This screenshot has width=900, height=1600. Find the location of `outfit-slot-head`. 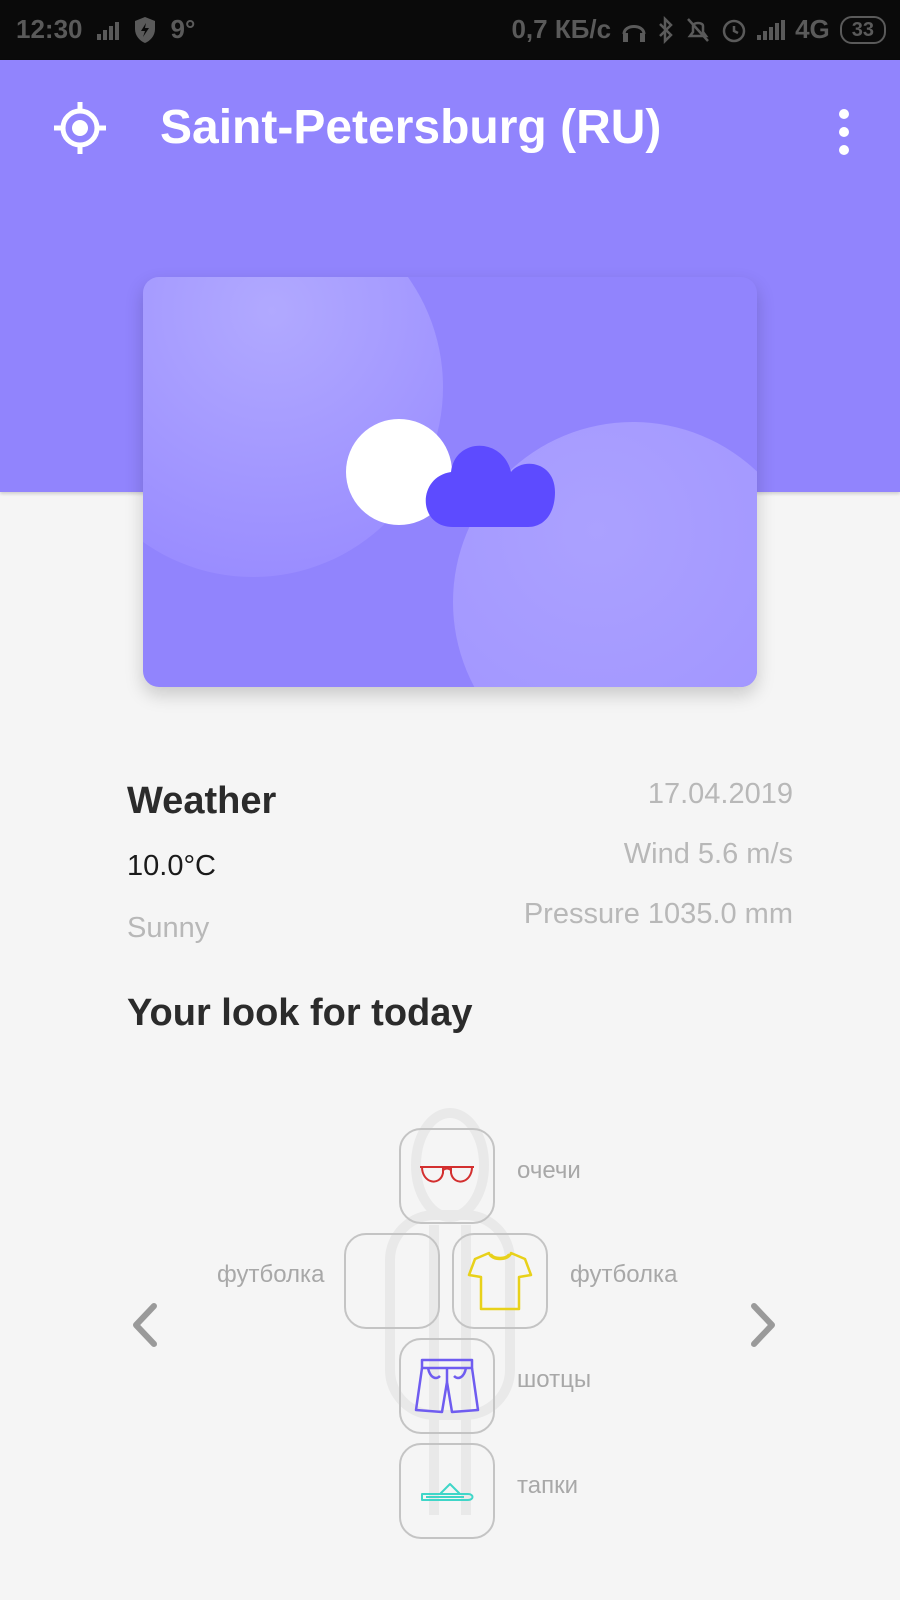

outfit-slot-head is located at coordinates (447, 1176).